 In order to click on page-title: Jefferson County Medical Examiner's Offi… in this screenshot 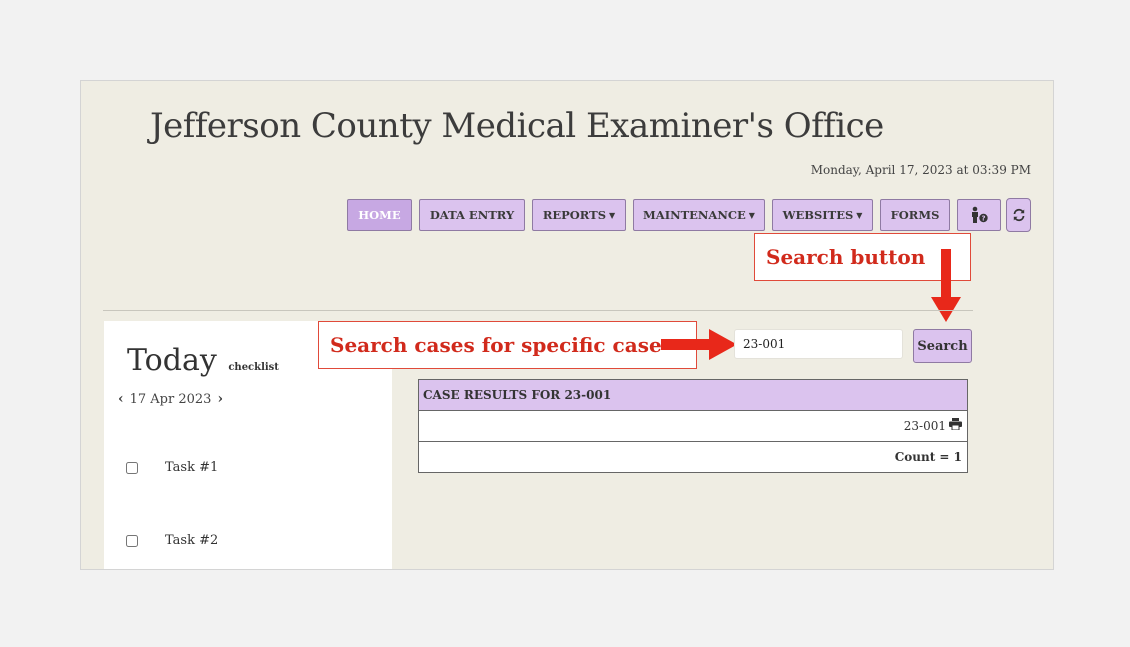, I will do `click(517, 126)`.